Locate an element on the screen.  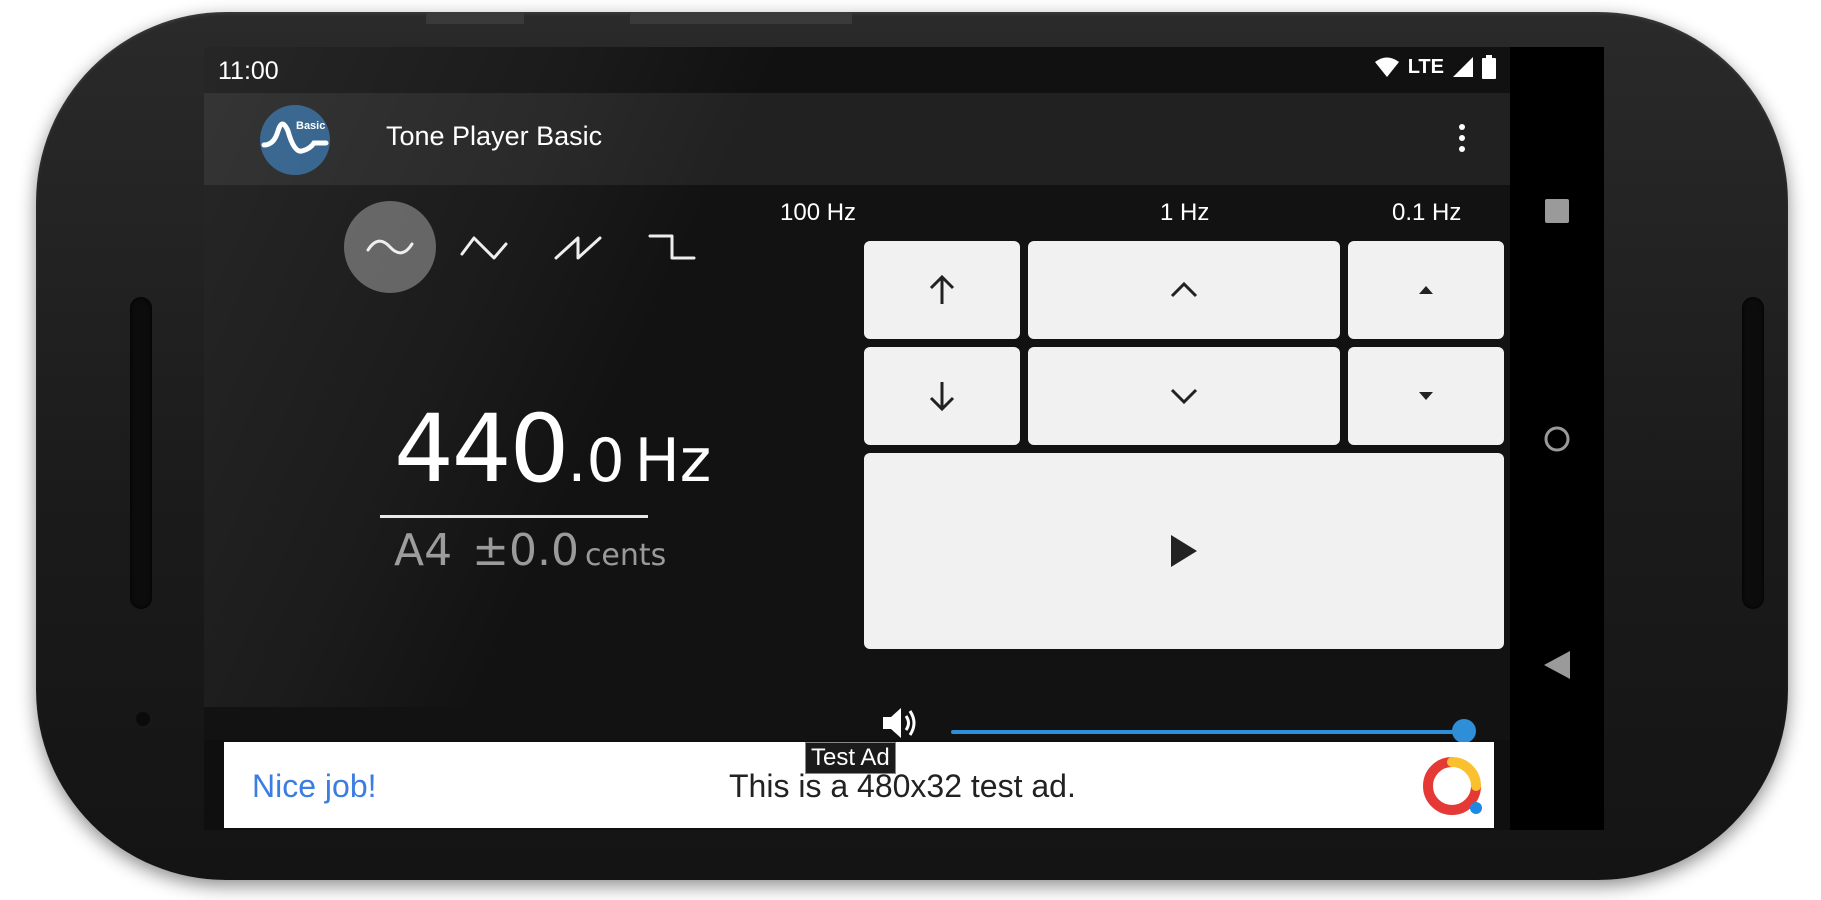
frequency-integer: 440 is located at coordinates (481, 449).